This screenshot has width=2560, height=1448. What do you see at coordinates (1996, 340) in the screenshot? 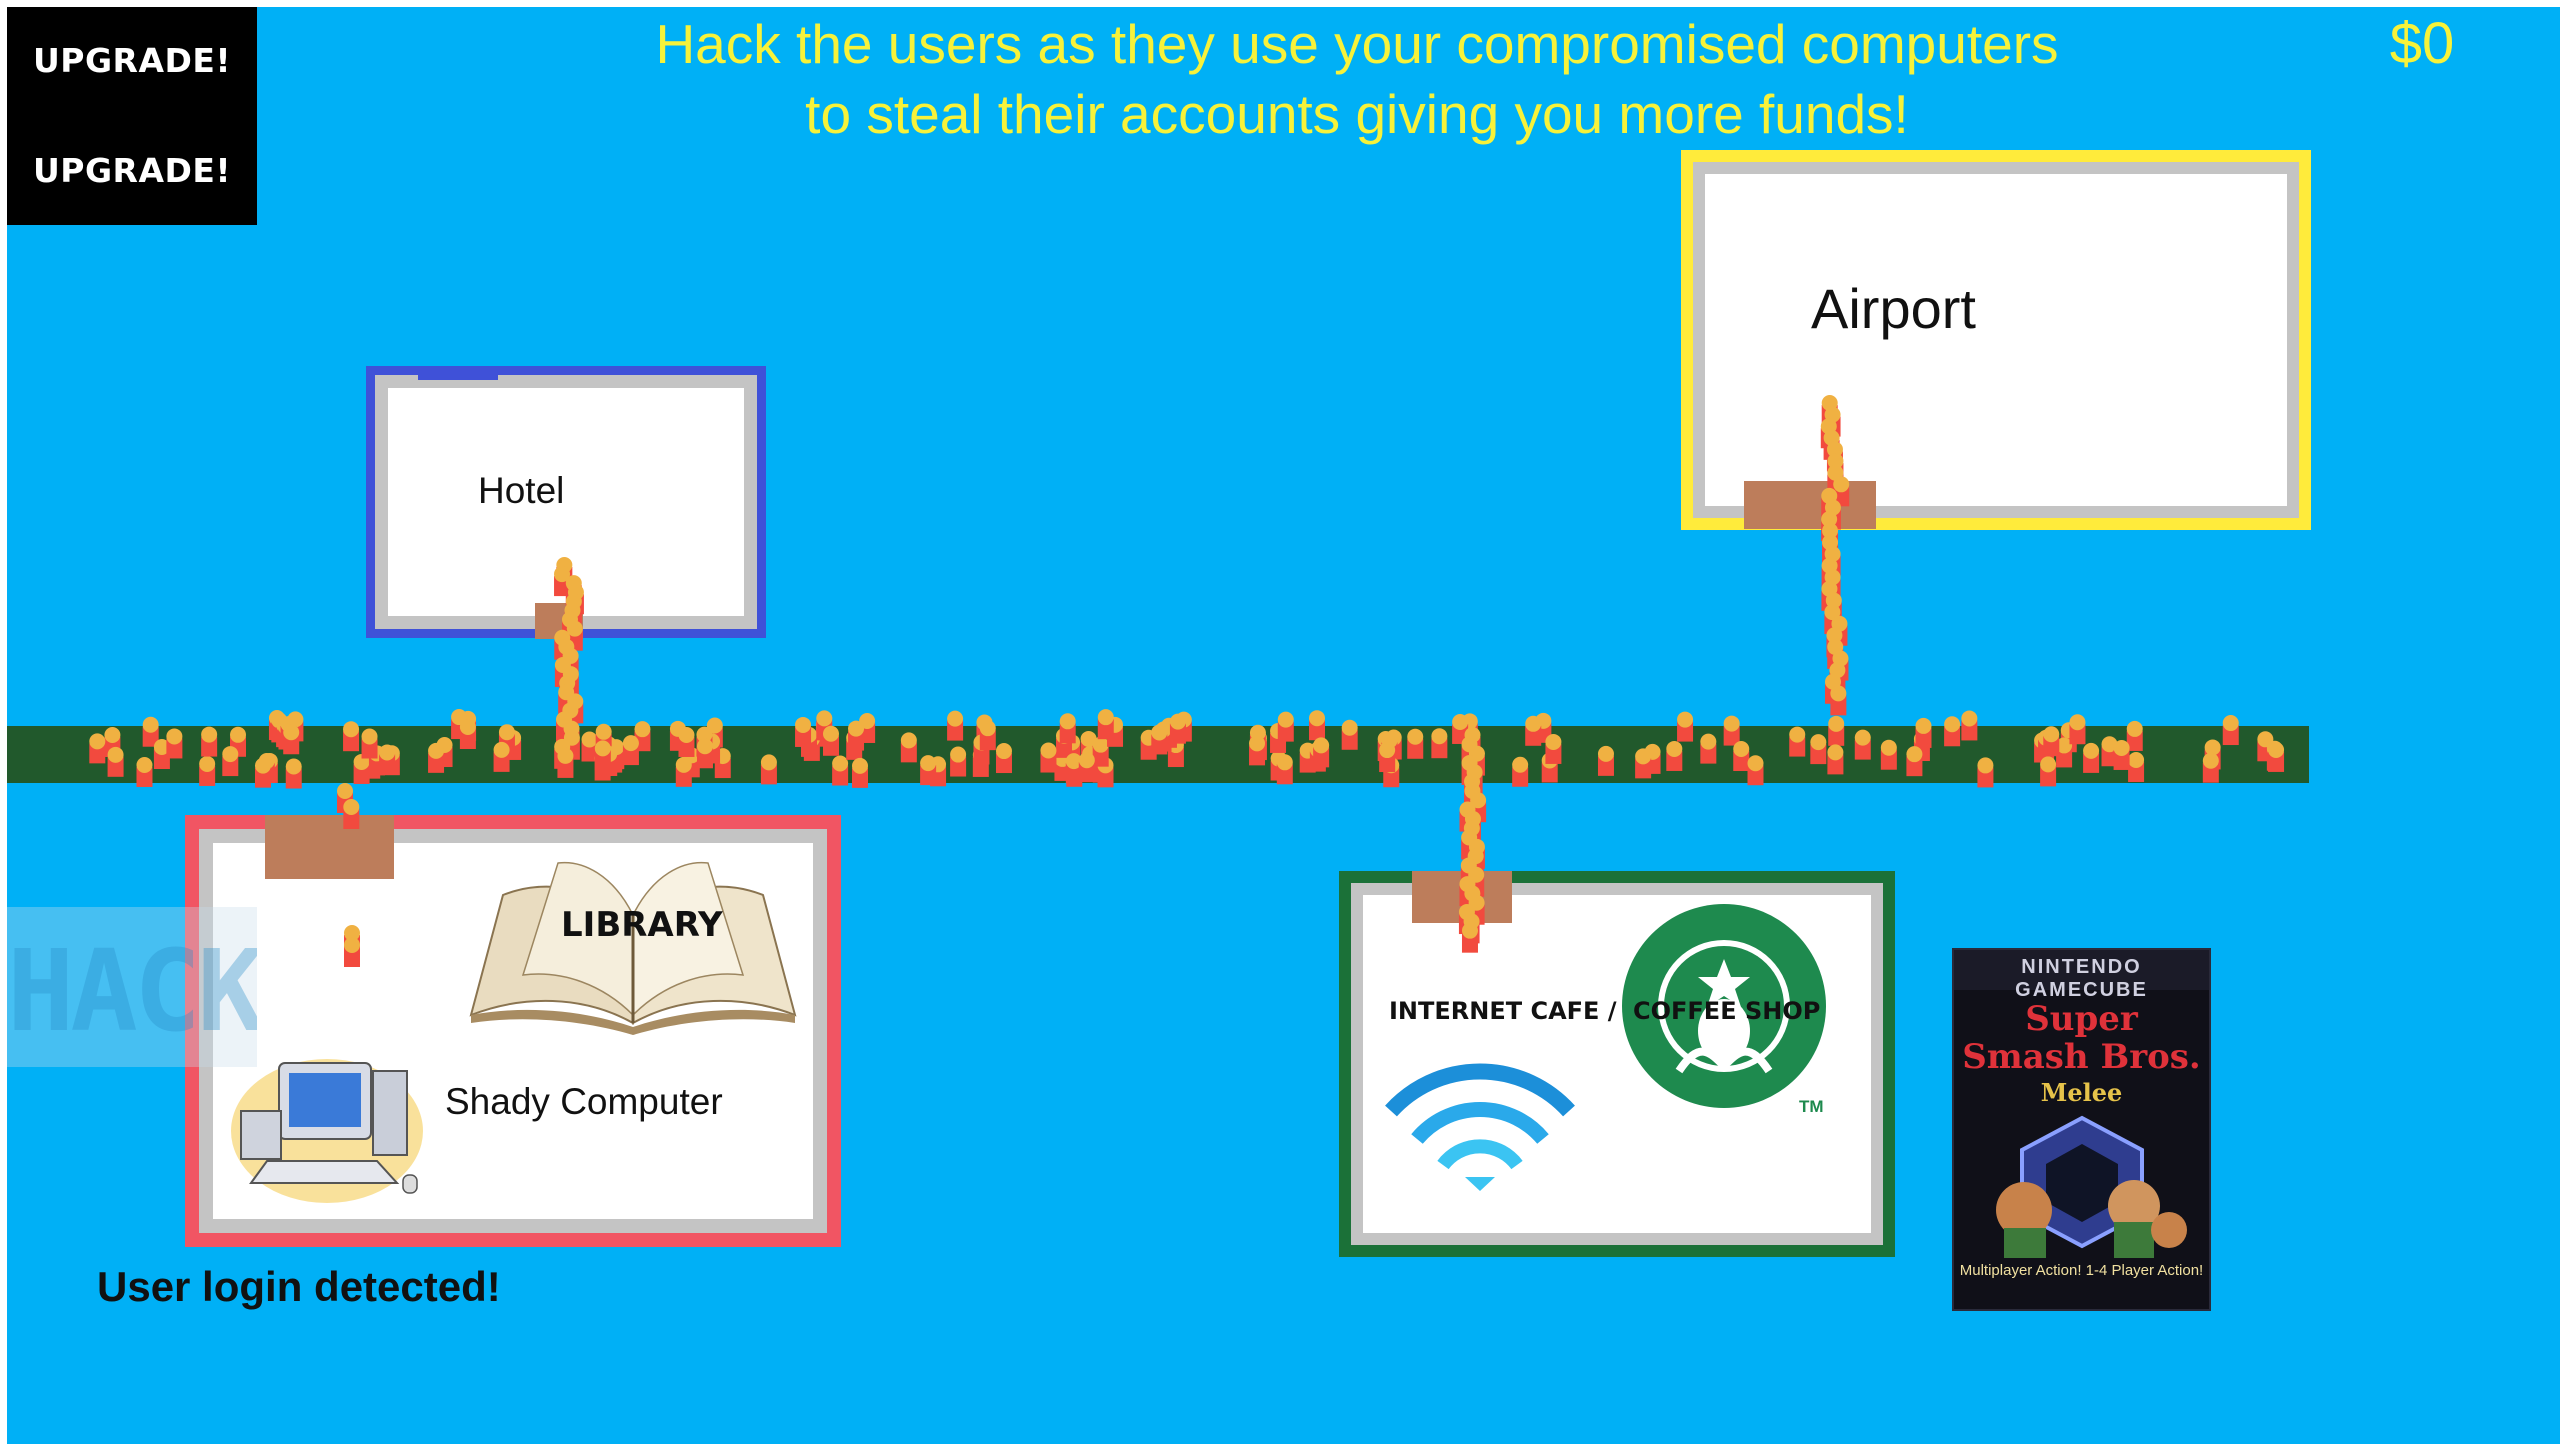
I see `airport-location: Airport` at bounding box center [1996, 340].